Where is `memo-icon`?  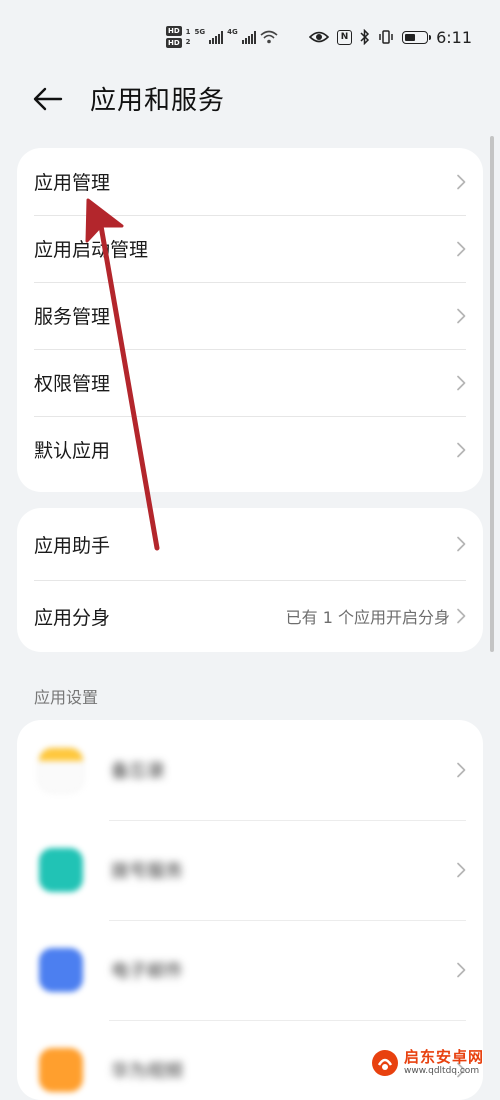 memo-icon is located at coordinates (61, 770).